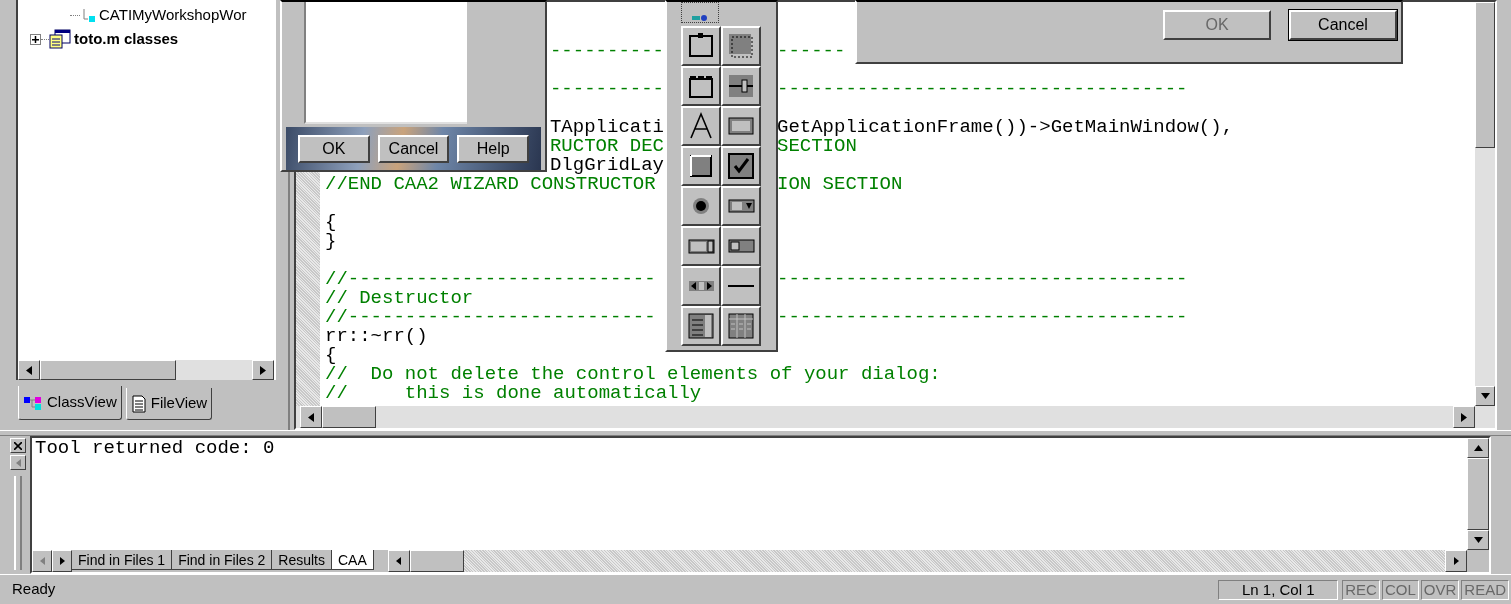 The height and width of the screenshot is (604, 1511). Describe the element at coordinates (35, 39) in the screenshot. I see `expand-toggle` at that location.